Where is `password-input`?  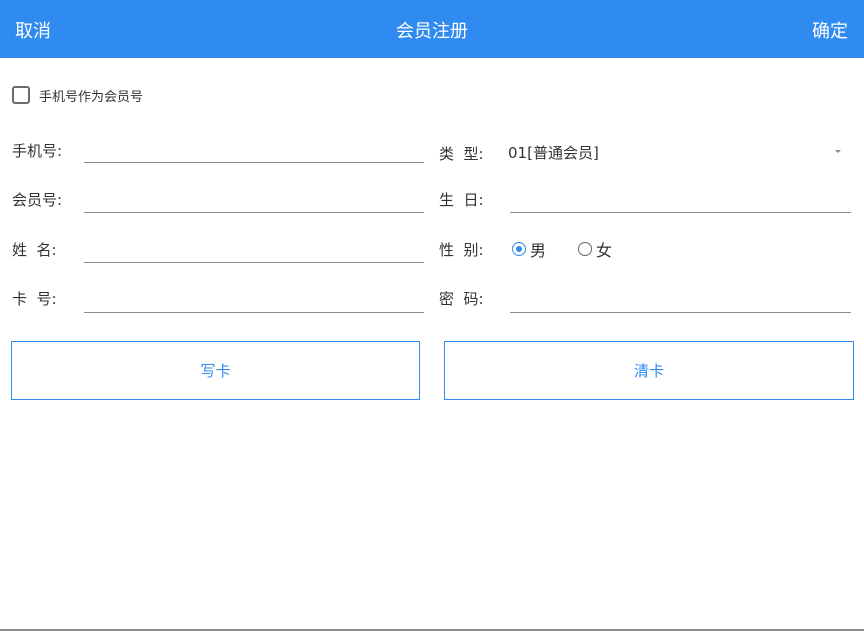
password-input is located at coordinates (680, 298).